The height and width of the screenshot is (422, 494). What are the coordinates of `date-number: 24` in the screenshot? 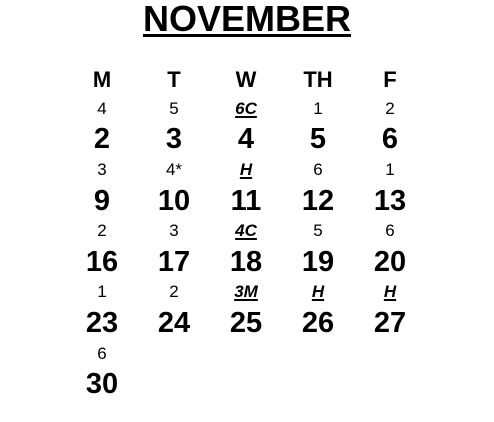 It's located at (174, 323).